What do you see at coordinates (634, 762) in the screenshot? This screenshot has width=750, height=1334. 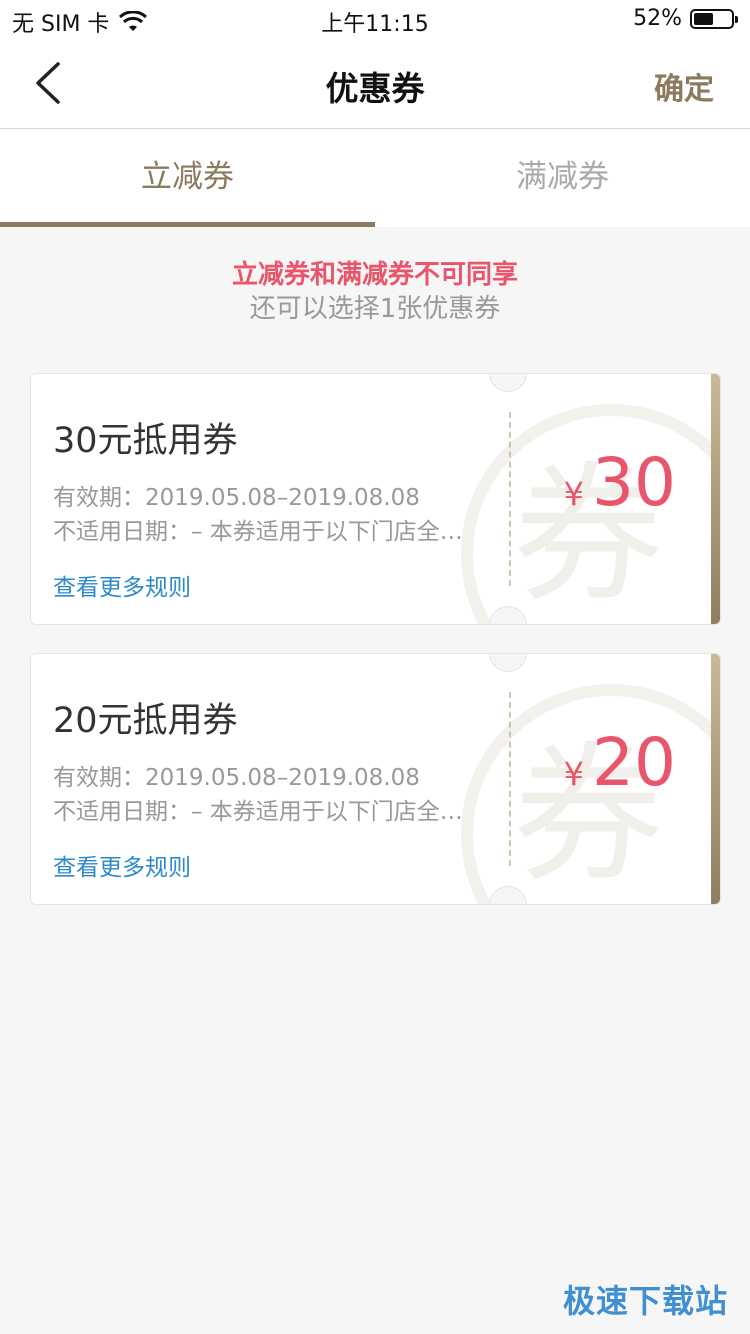 I see `coupon-amount: 20` at bounding box center [634, 762].